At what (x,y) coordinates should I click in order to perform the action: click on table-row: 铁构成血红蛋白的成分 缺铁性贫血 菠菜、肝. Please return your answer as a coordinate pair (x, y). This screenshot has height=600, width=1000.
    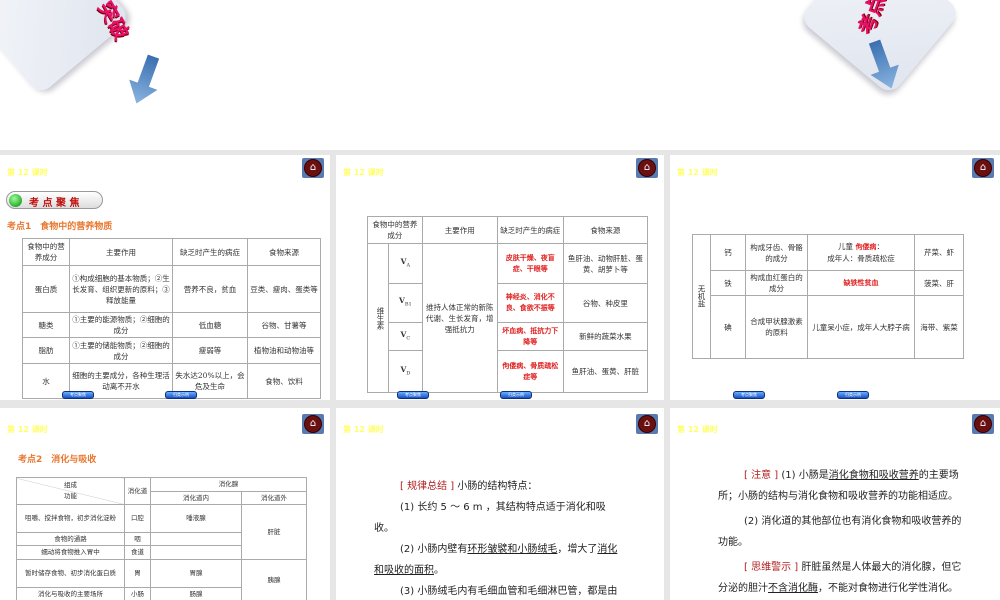
    Looking at the image, I should click on (828, 283).